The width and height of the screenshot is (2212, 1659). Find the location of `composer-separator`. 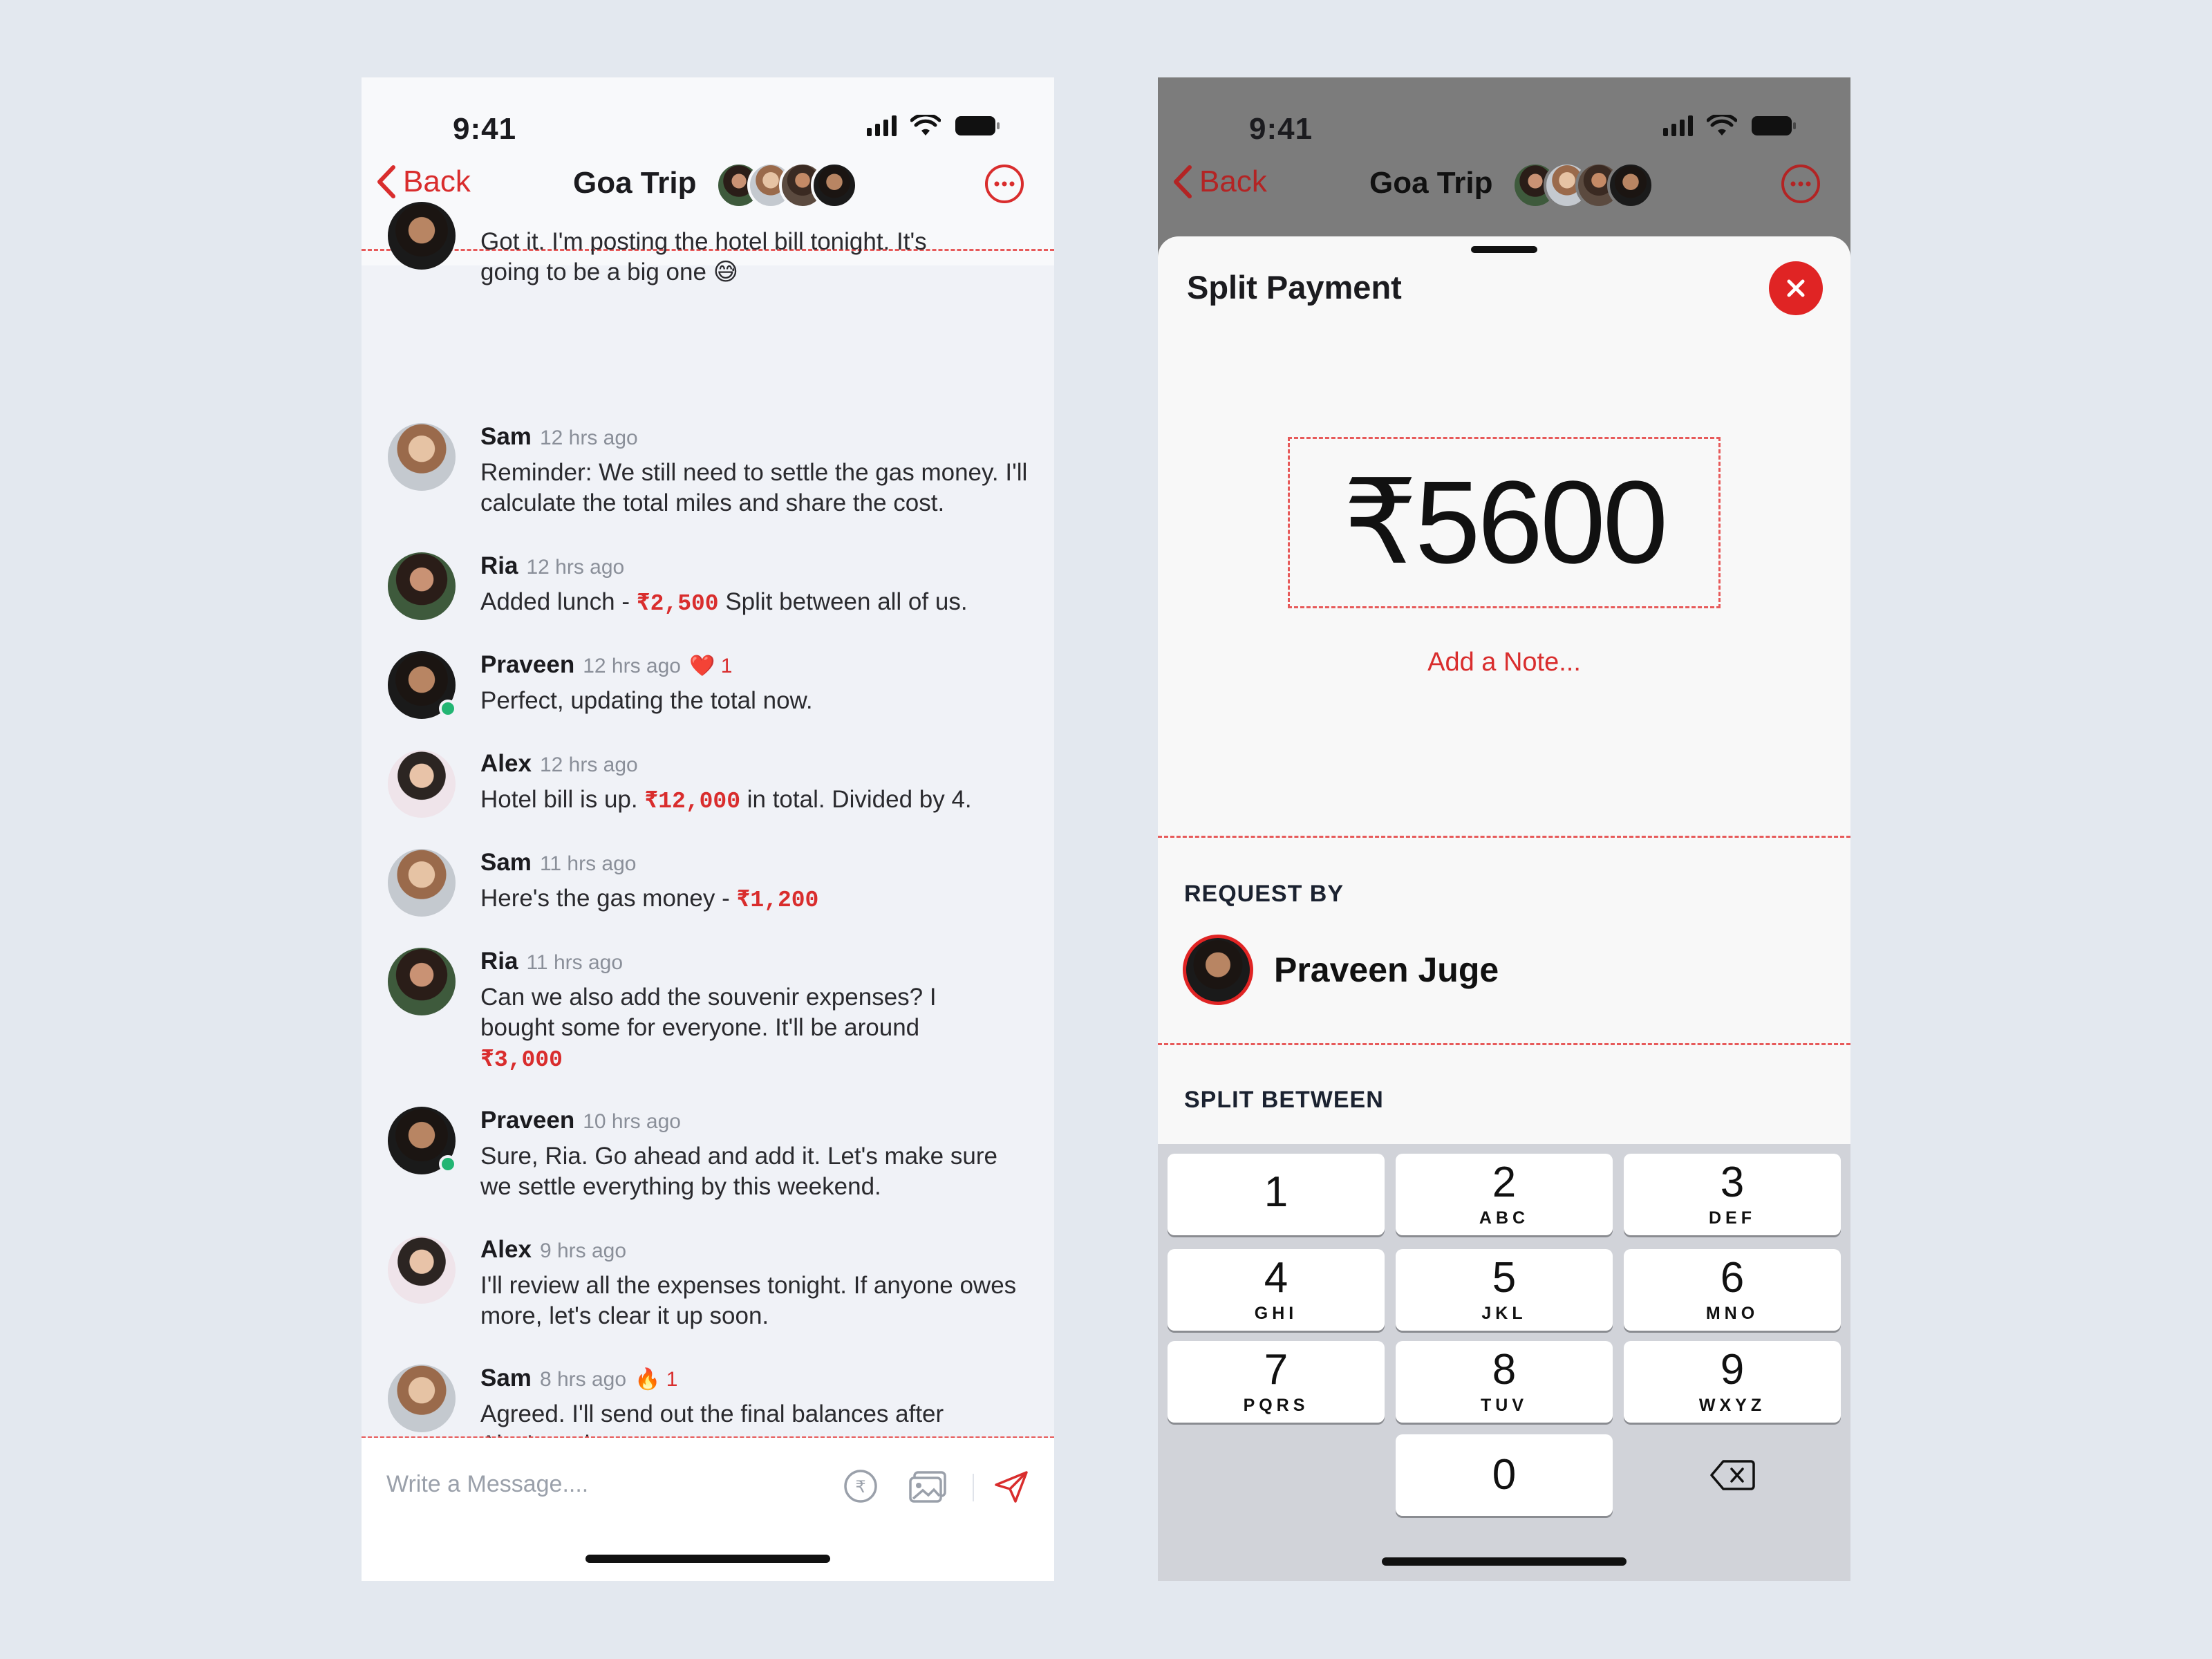

composer-separator is located at coordinates (974, 1488).